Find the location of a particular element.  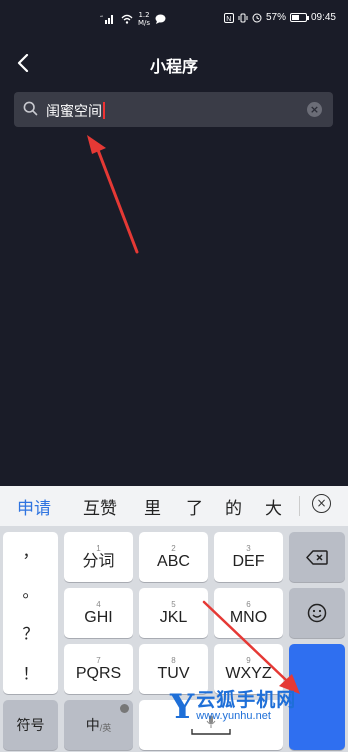

watermark-name: 云狐手机网 is located at coordinates (246, 700).